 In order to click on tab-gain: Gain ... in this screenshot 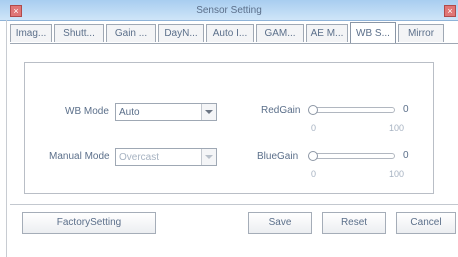, I will do `click(131, 33)`.